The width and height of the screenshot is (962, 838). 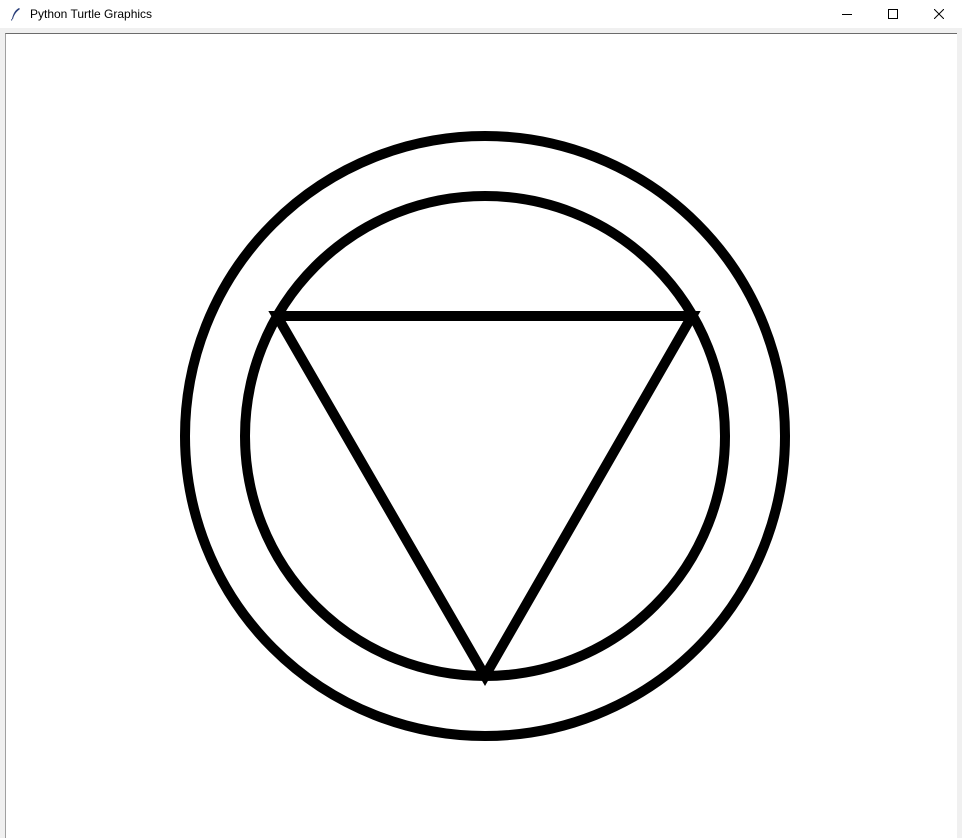 What do you see at coordinates (91, 14) in the screenshot?
I see `window-title: Python Turtle Graphics` at bounding box center [91, 14].